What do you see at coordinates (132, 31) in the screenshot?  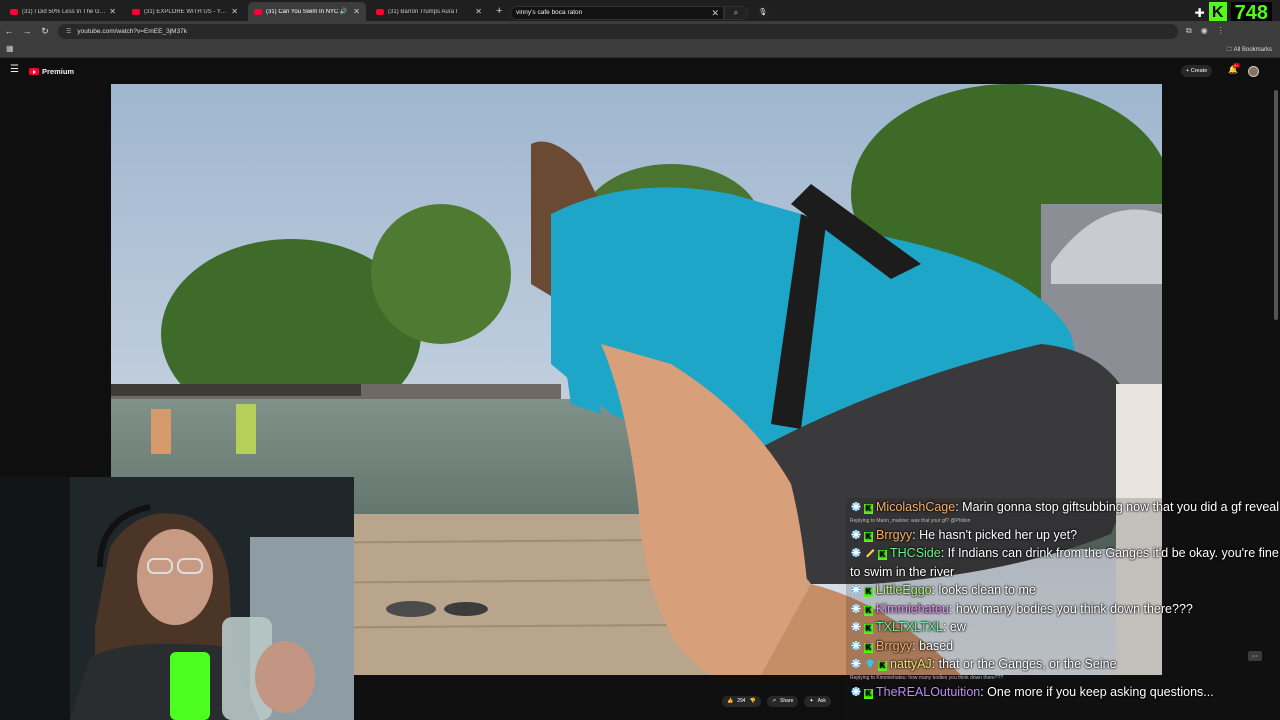 I see `url-text: youtube.com/watch?v=EmEE_3jM37k` at bounding box center [132, 31].